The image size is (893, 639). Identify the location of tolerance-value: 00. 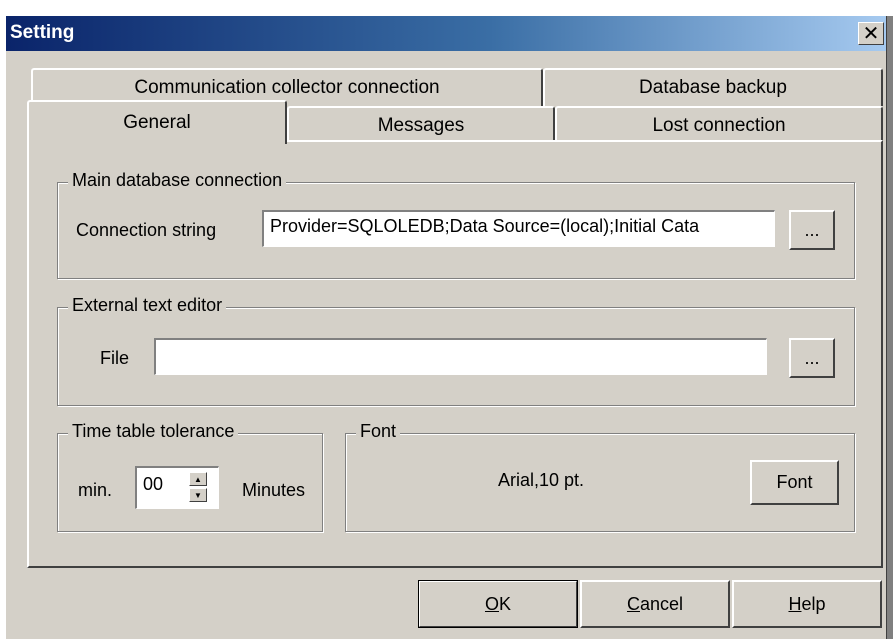
(153, 484).